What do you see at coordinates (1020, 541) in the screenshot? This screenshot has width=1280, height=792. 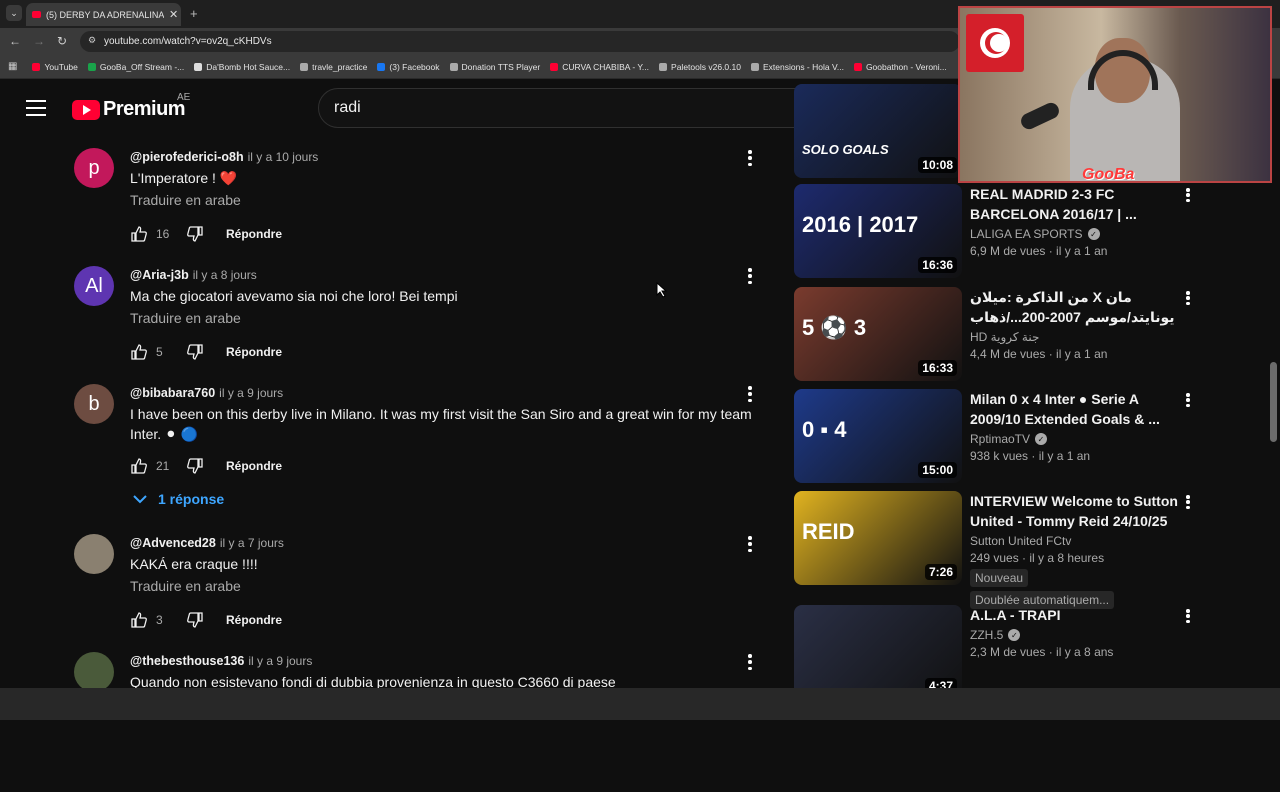 I see `channel-name: Sutton United FCtv` at bounding box center [1020, 541].